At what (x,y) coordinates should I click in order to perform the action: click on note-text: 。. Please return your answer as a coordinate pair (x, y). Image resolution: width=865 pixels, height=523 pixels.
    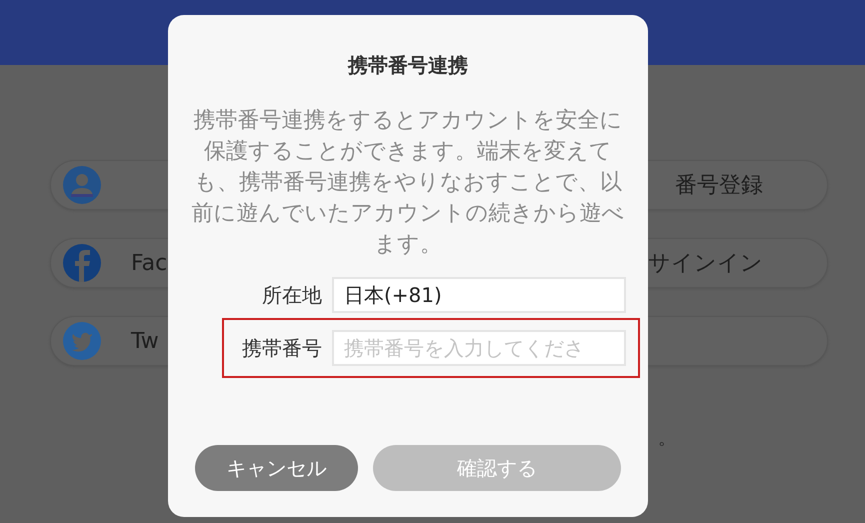
    Looking at the image, I should click on (667, 438).